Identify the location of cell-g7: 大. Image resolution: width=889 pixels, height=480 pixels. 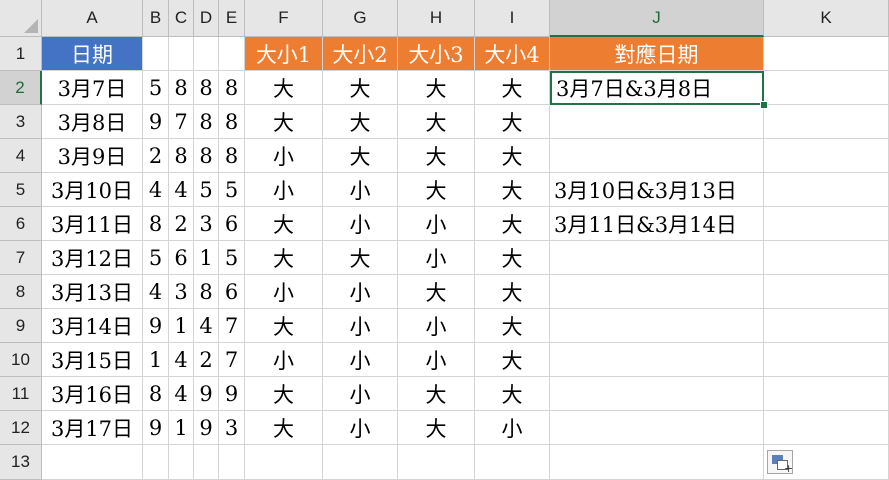
(360, 258).